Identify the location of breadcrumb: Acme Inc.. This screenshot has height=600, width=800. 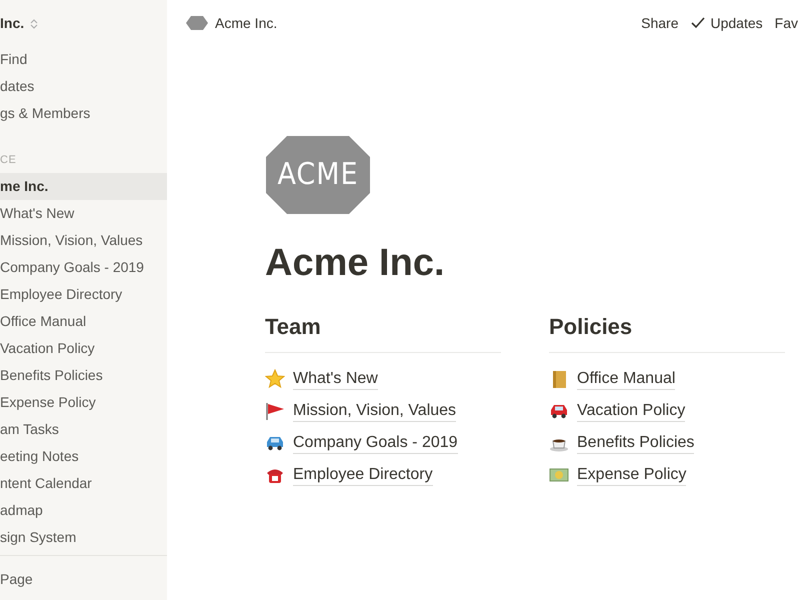
(231, 22).